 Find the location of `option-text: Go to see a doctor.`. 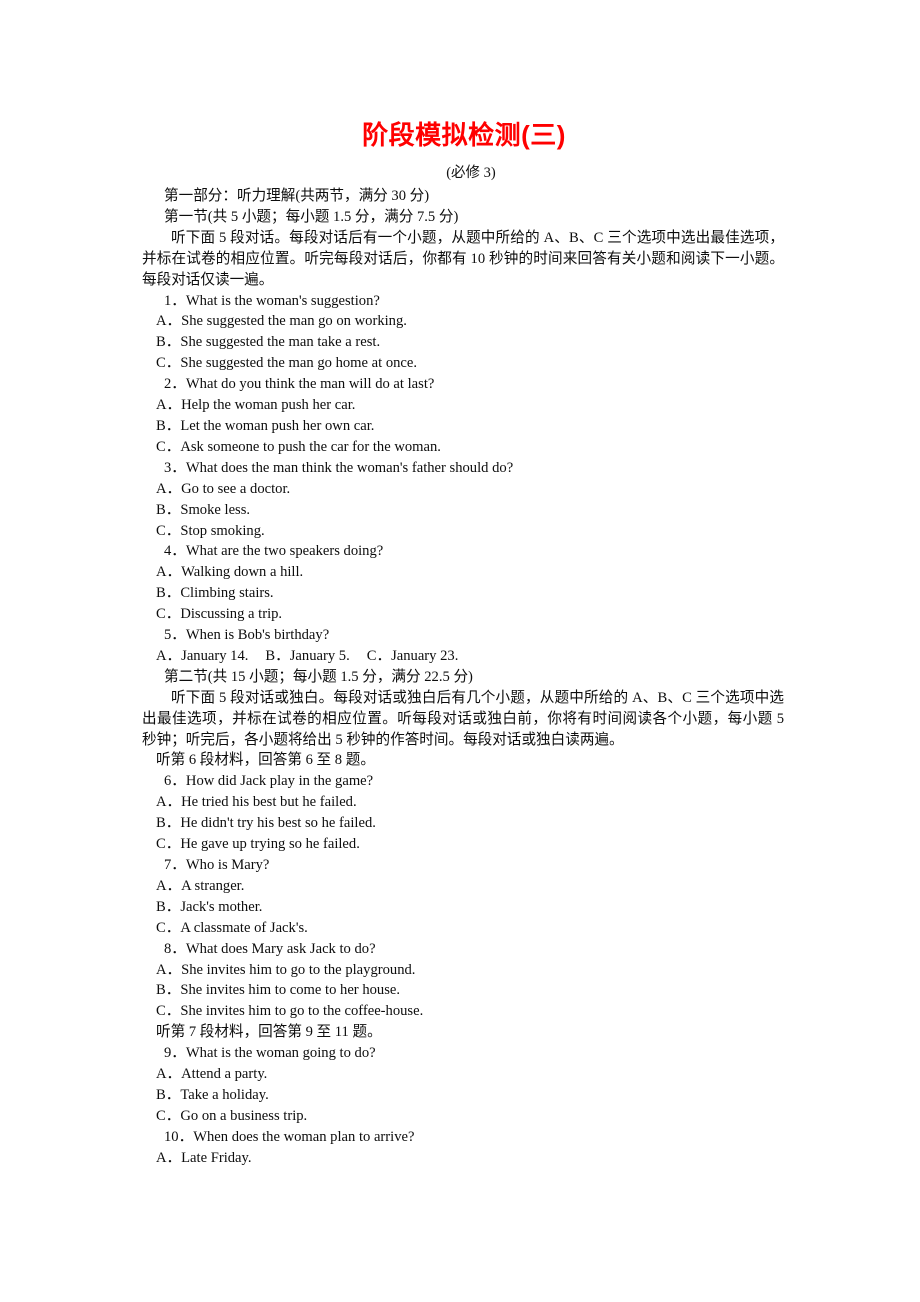

option-text: Go to see a doctor. is located at coordinates (236, 488).